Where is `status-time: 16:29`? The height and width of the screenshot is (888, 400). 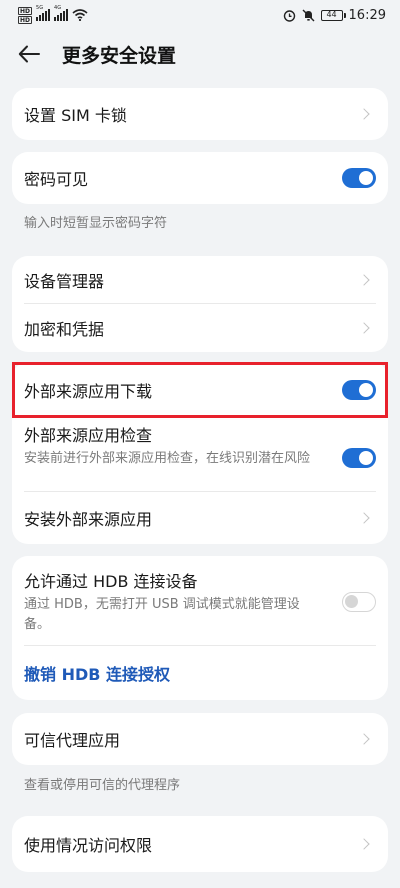 status-time: 16:29 is located at coordinates (367, 15).